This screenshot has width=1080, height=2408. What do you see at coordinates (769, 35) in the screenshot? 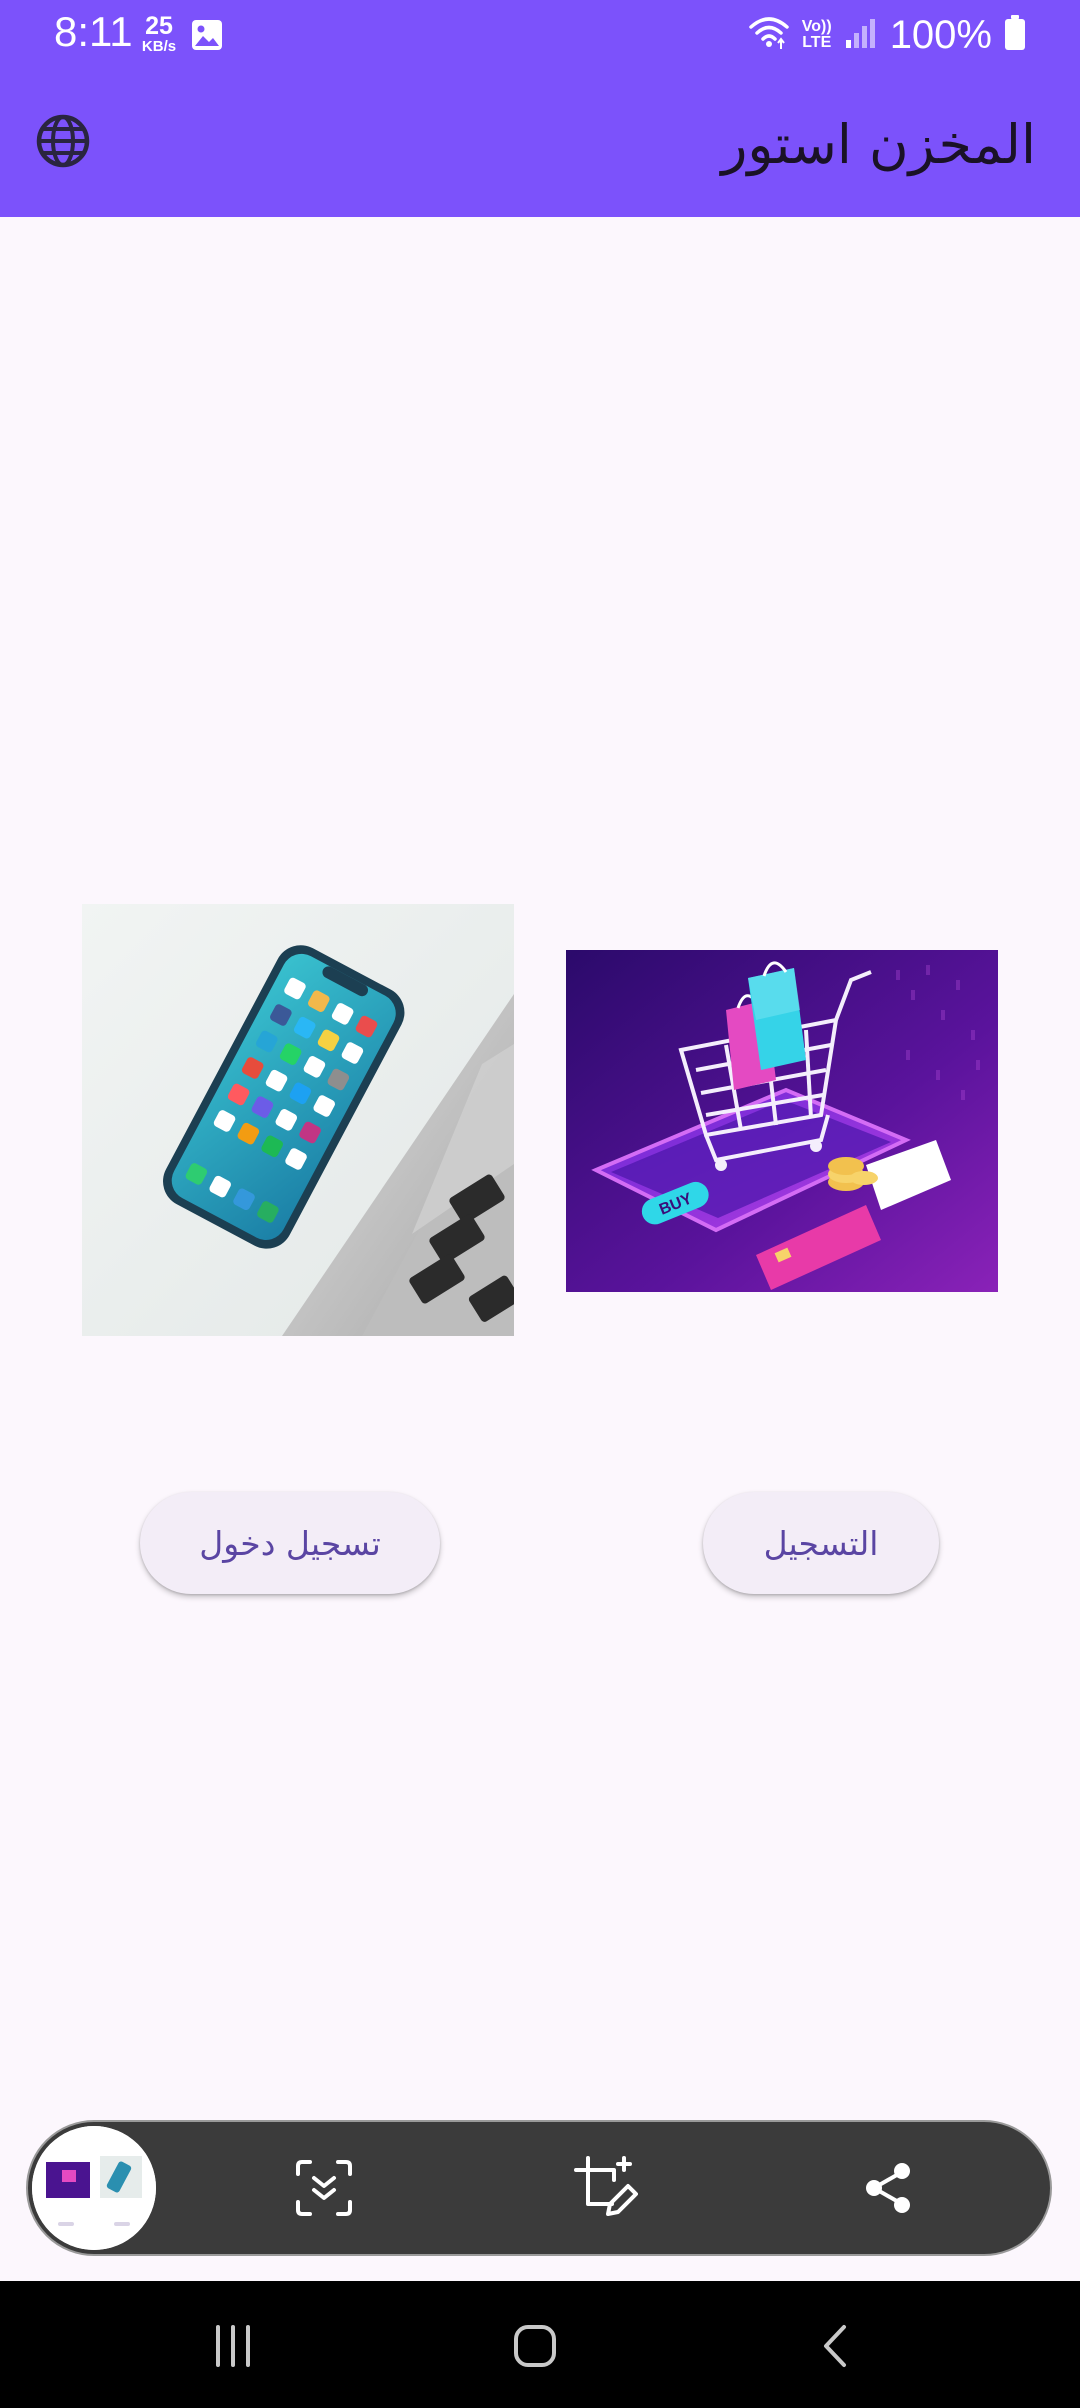
I see `wifi-icon` at bounding box center [769, 35].